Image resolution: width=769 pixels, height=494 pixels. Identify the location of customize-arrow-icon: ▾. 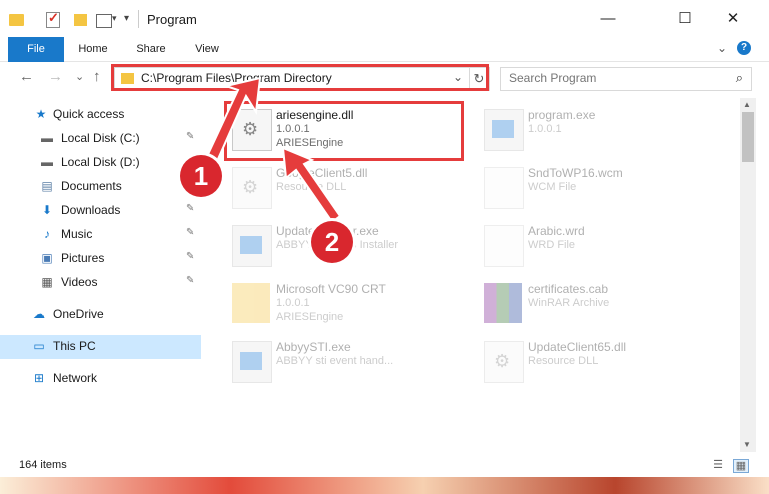
(126, 21).